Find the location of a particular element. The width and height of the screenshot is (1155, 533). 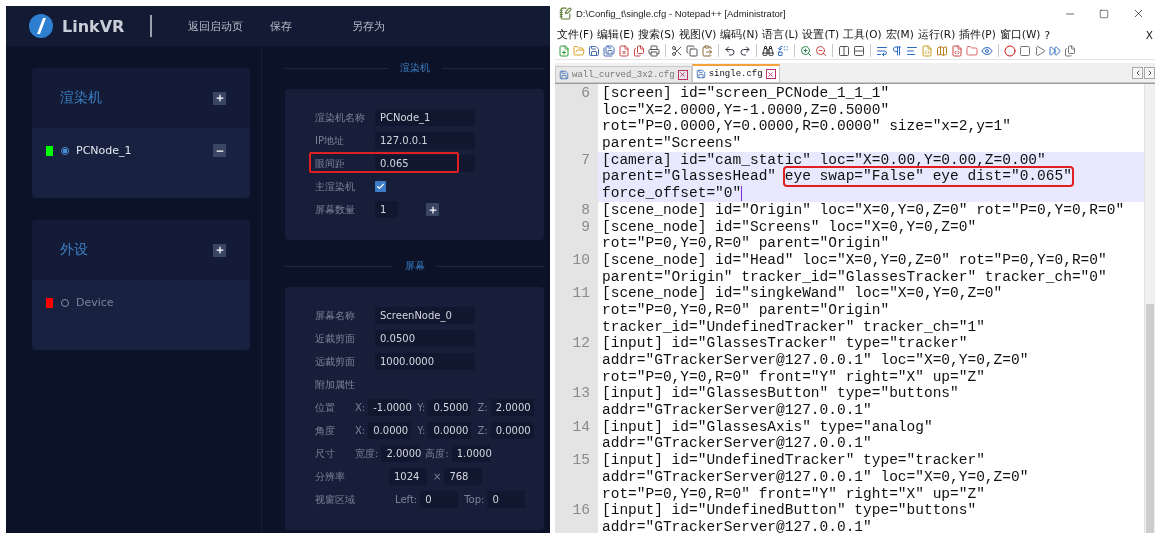

field-prefix: 宽度: is located at coordinates (367, 453).